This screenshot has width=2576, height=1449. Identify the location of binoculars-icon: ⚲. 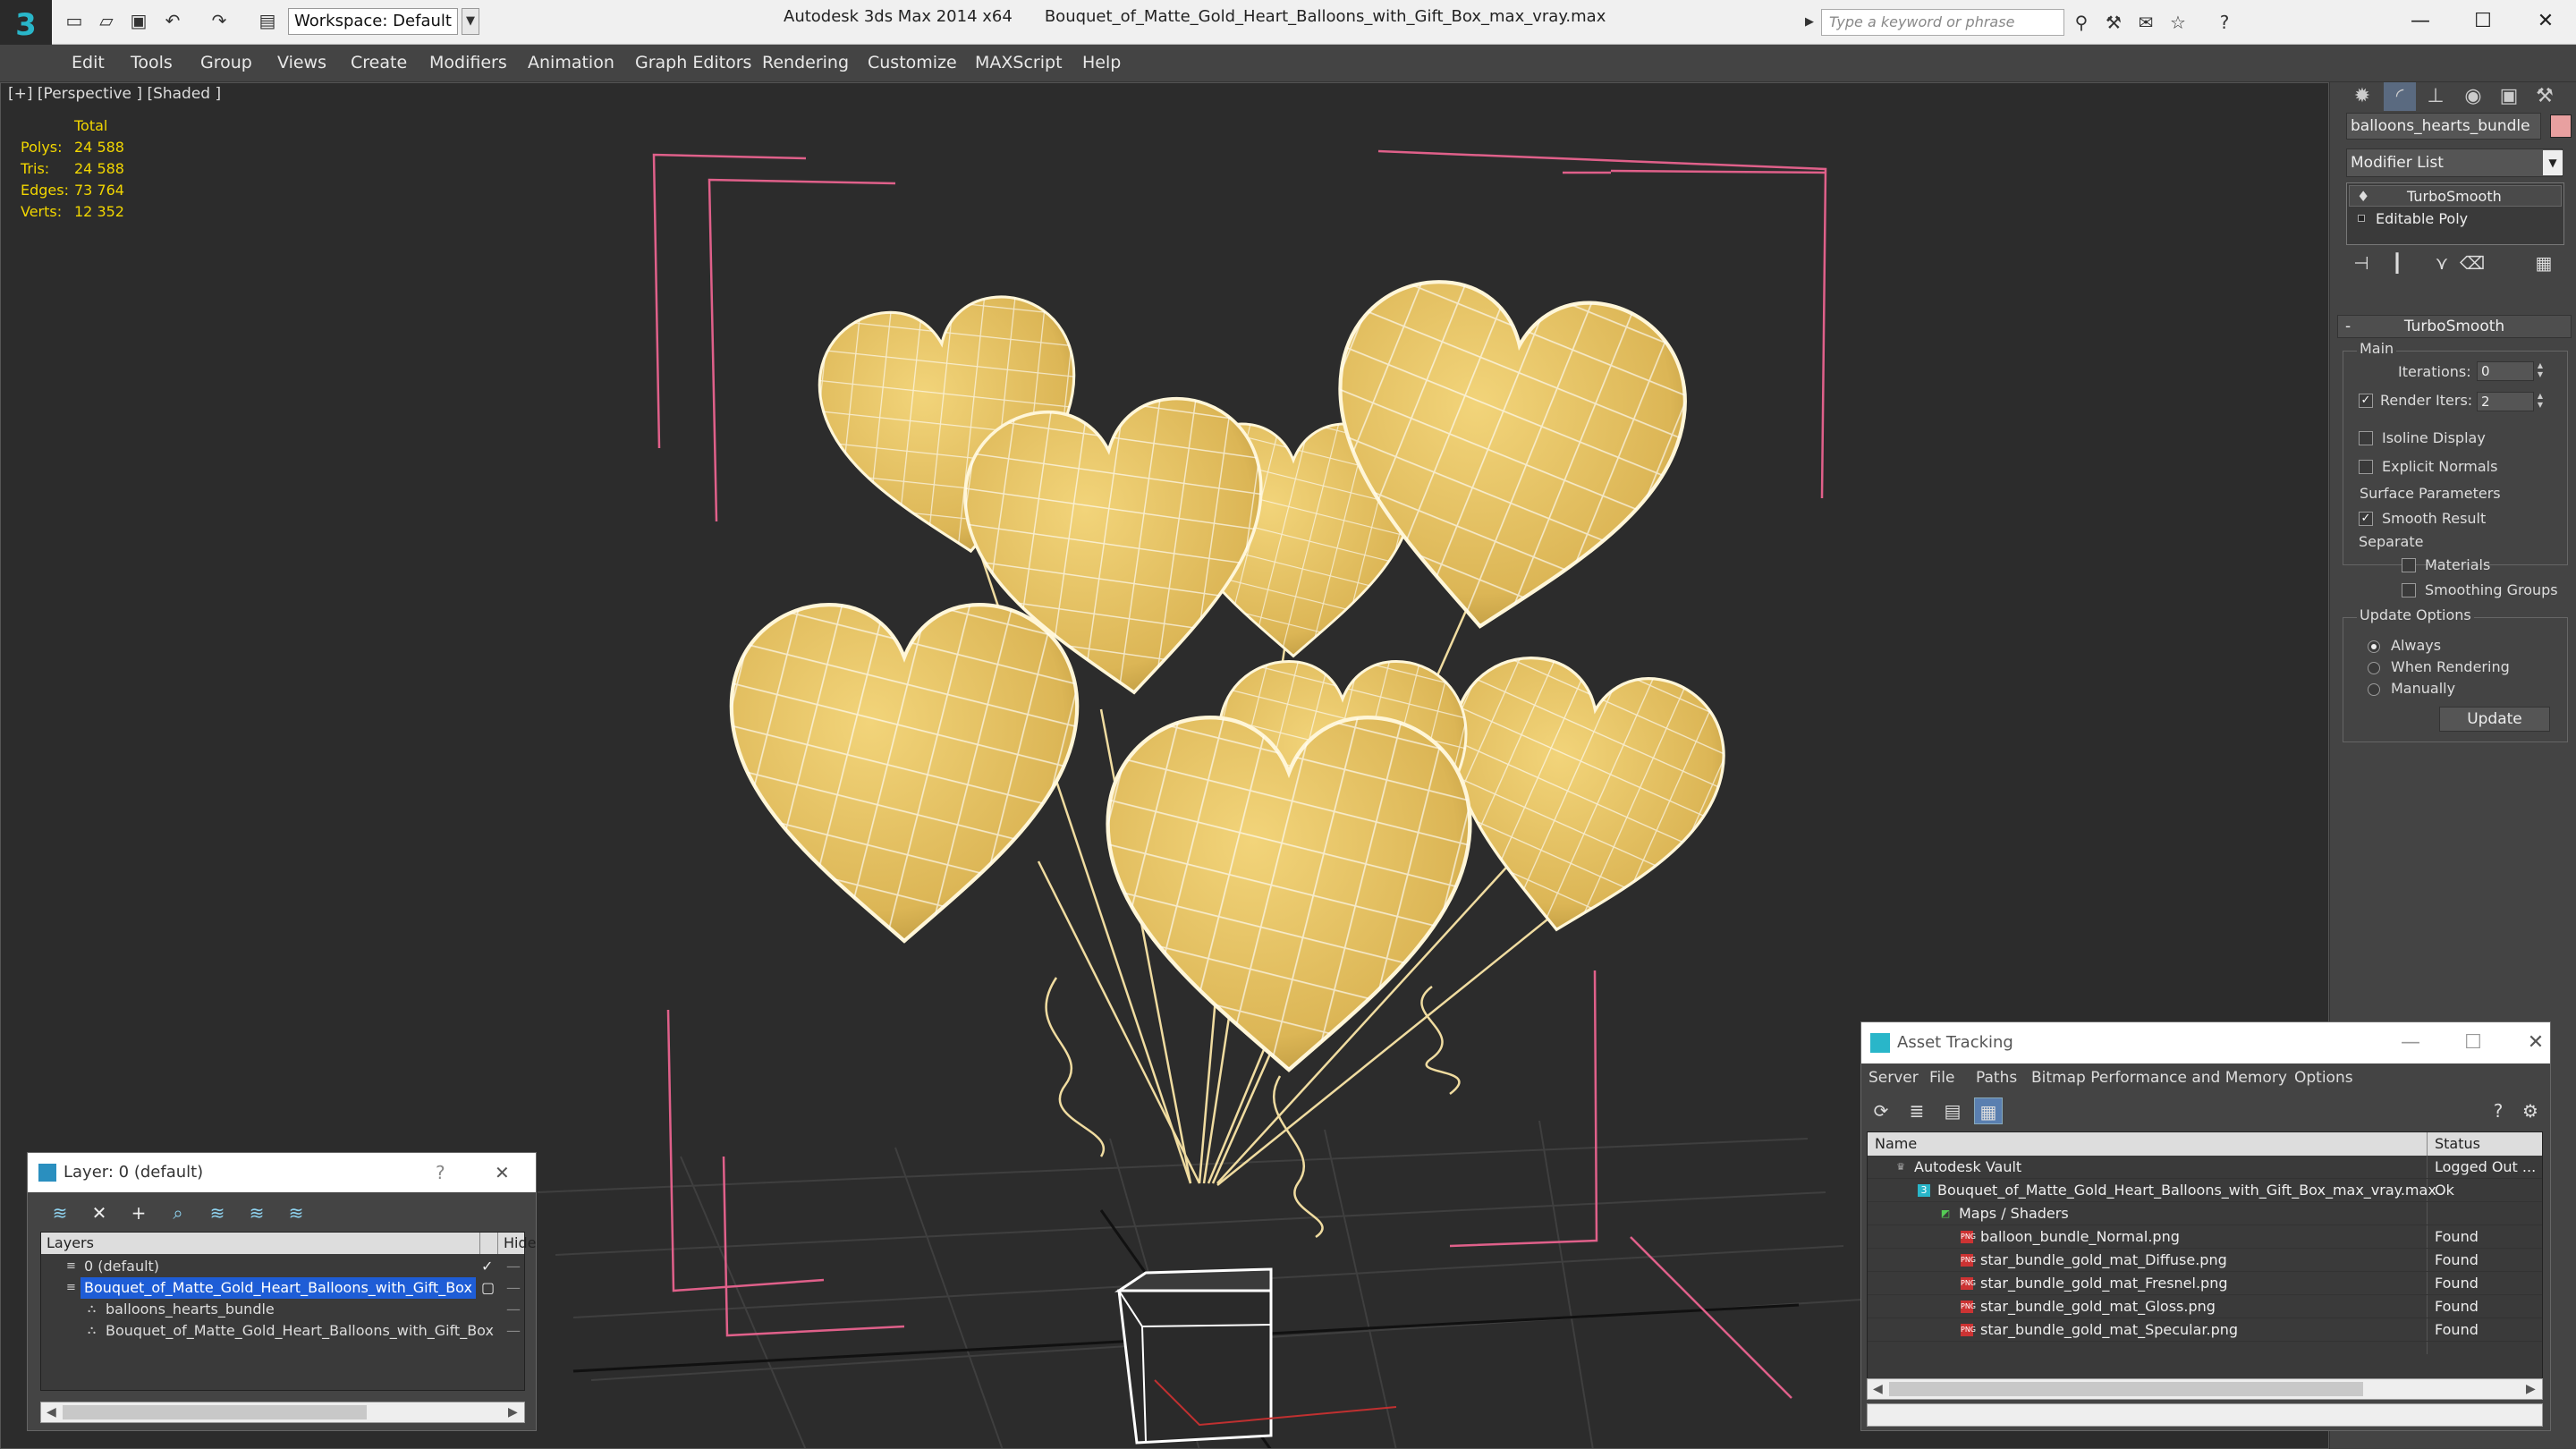
(2081, 22).